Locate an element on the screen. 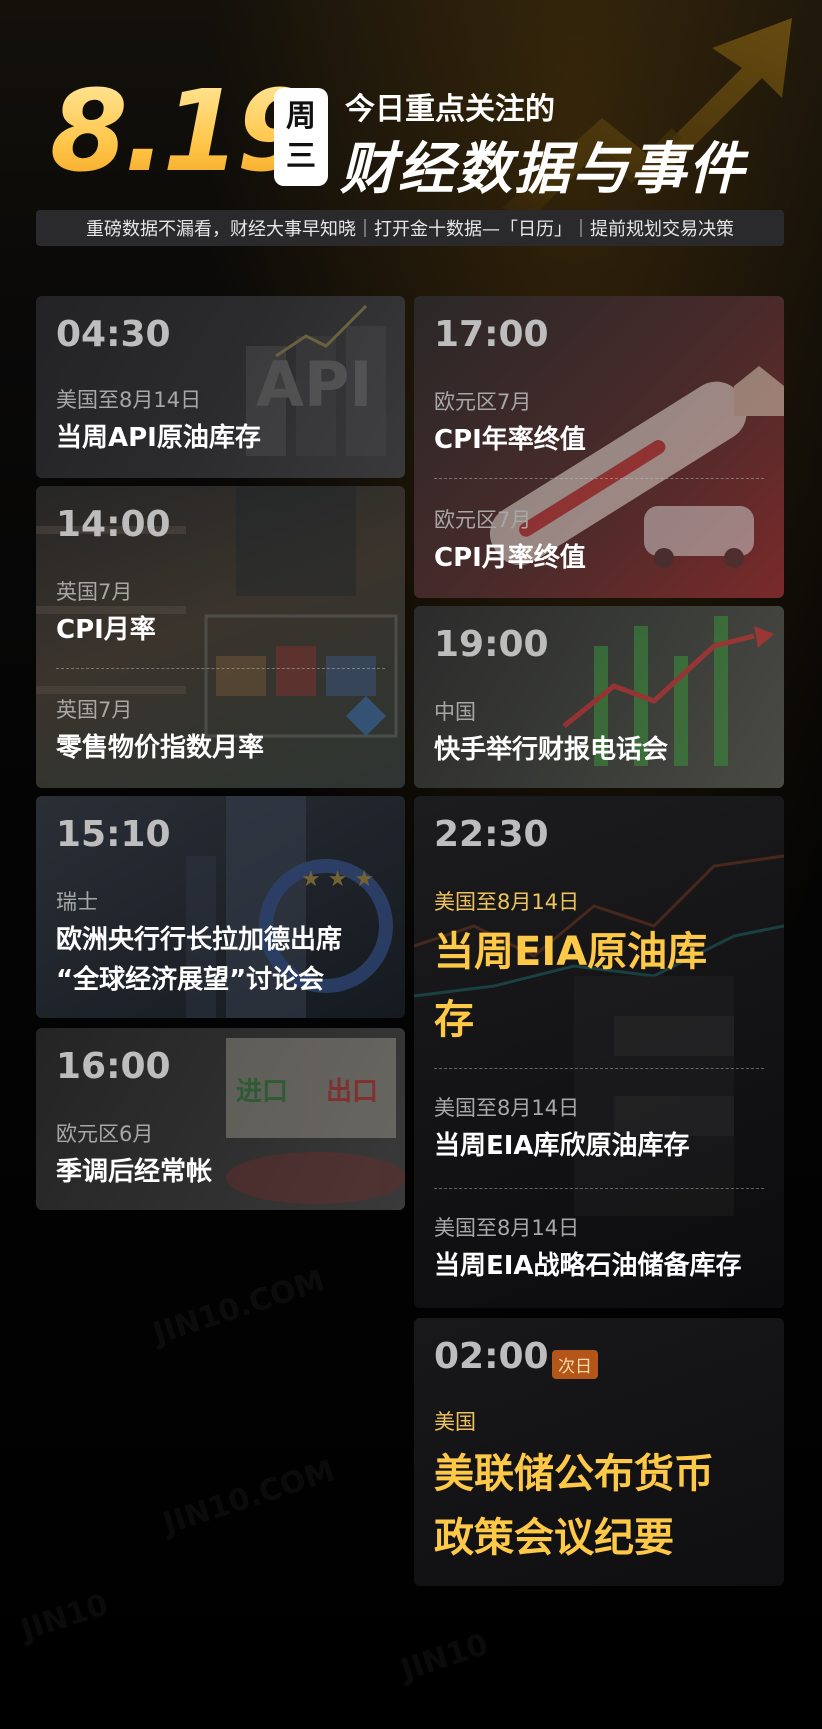 This screenshot has height=1729, width=822. event-region: 英国7月 is located at coordinates (94, 710).